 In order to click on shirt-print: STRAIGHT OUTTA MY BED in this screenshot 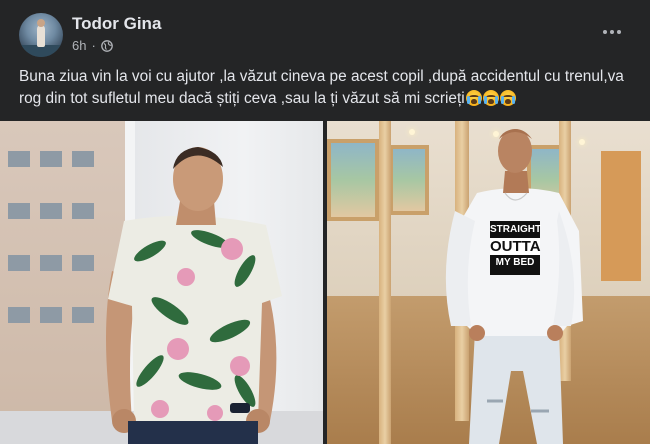, I will do `click(516, 248)`.